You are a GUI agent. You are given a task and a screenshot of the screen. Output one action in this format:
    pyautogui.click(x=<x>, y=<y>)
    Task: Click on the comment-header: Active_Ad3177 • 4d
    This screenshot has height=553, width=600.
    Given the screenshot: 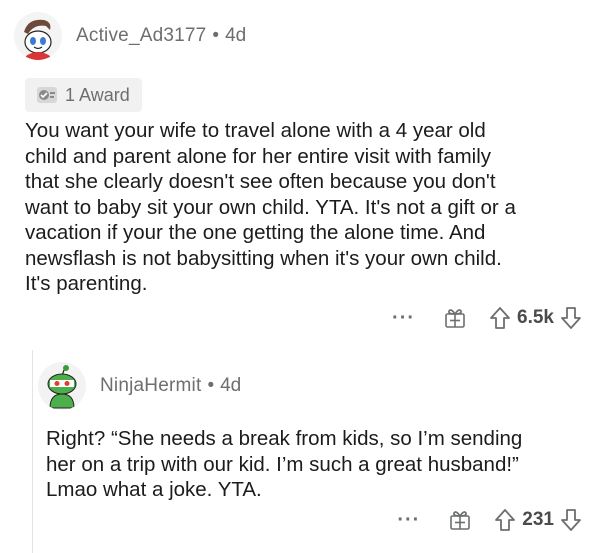 What is the action you would take?
    pyautogui.click(x=130, y=36)
    